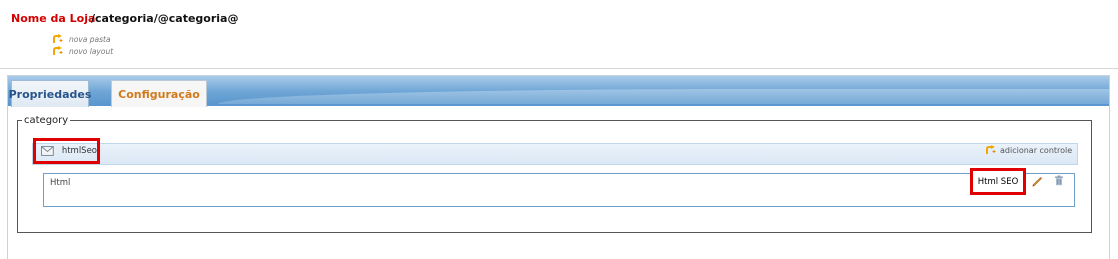 This screenshot has height=259, width=1118. I want to click on new-layout-link: novo layout, so click(83, 51).